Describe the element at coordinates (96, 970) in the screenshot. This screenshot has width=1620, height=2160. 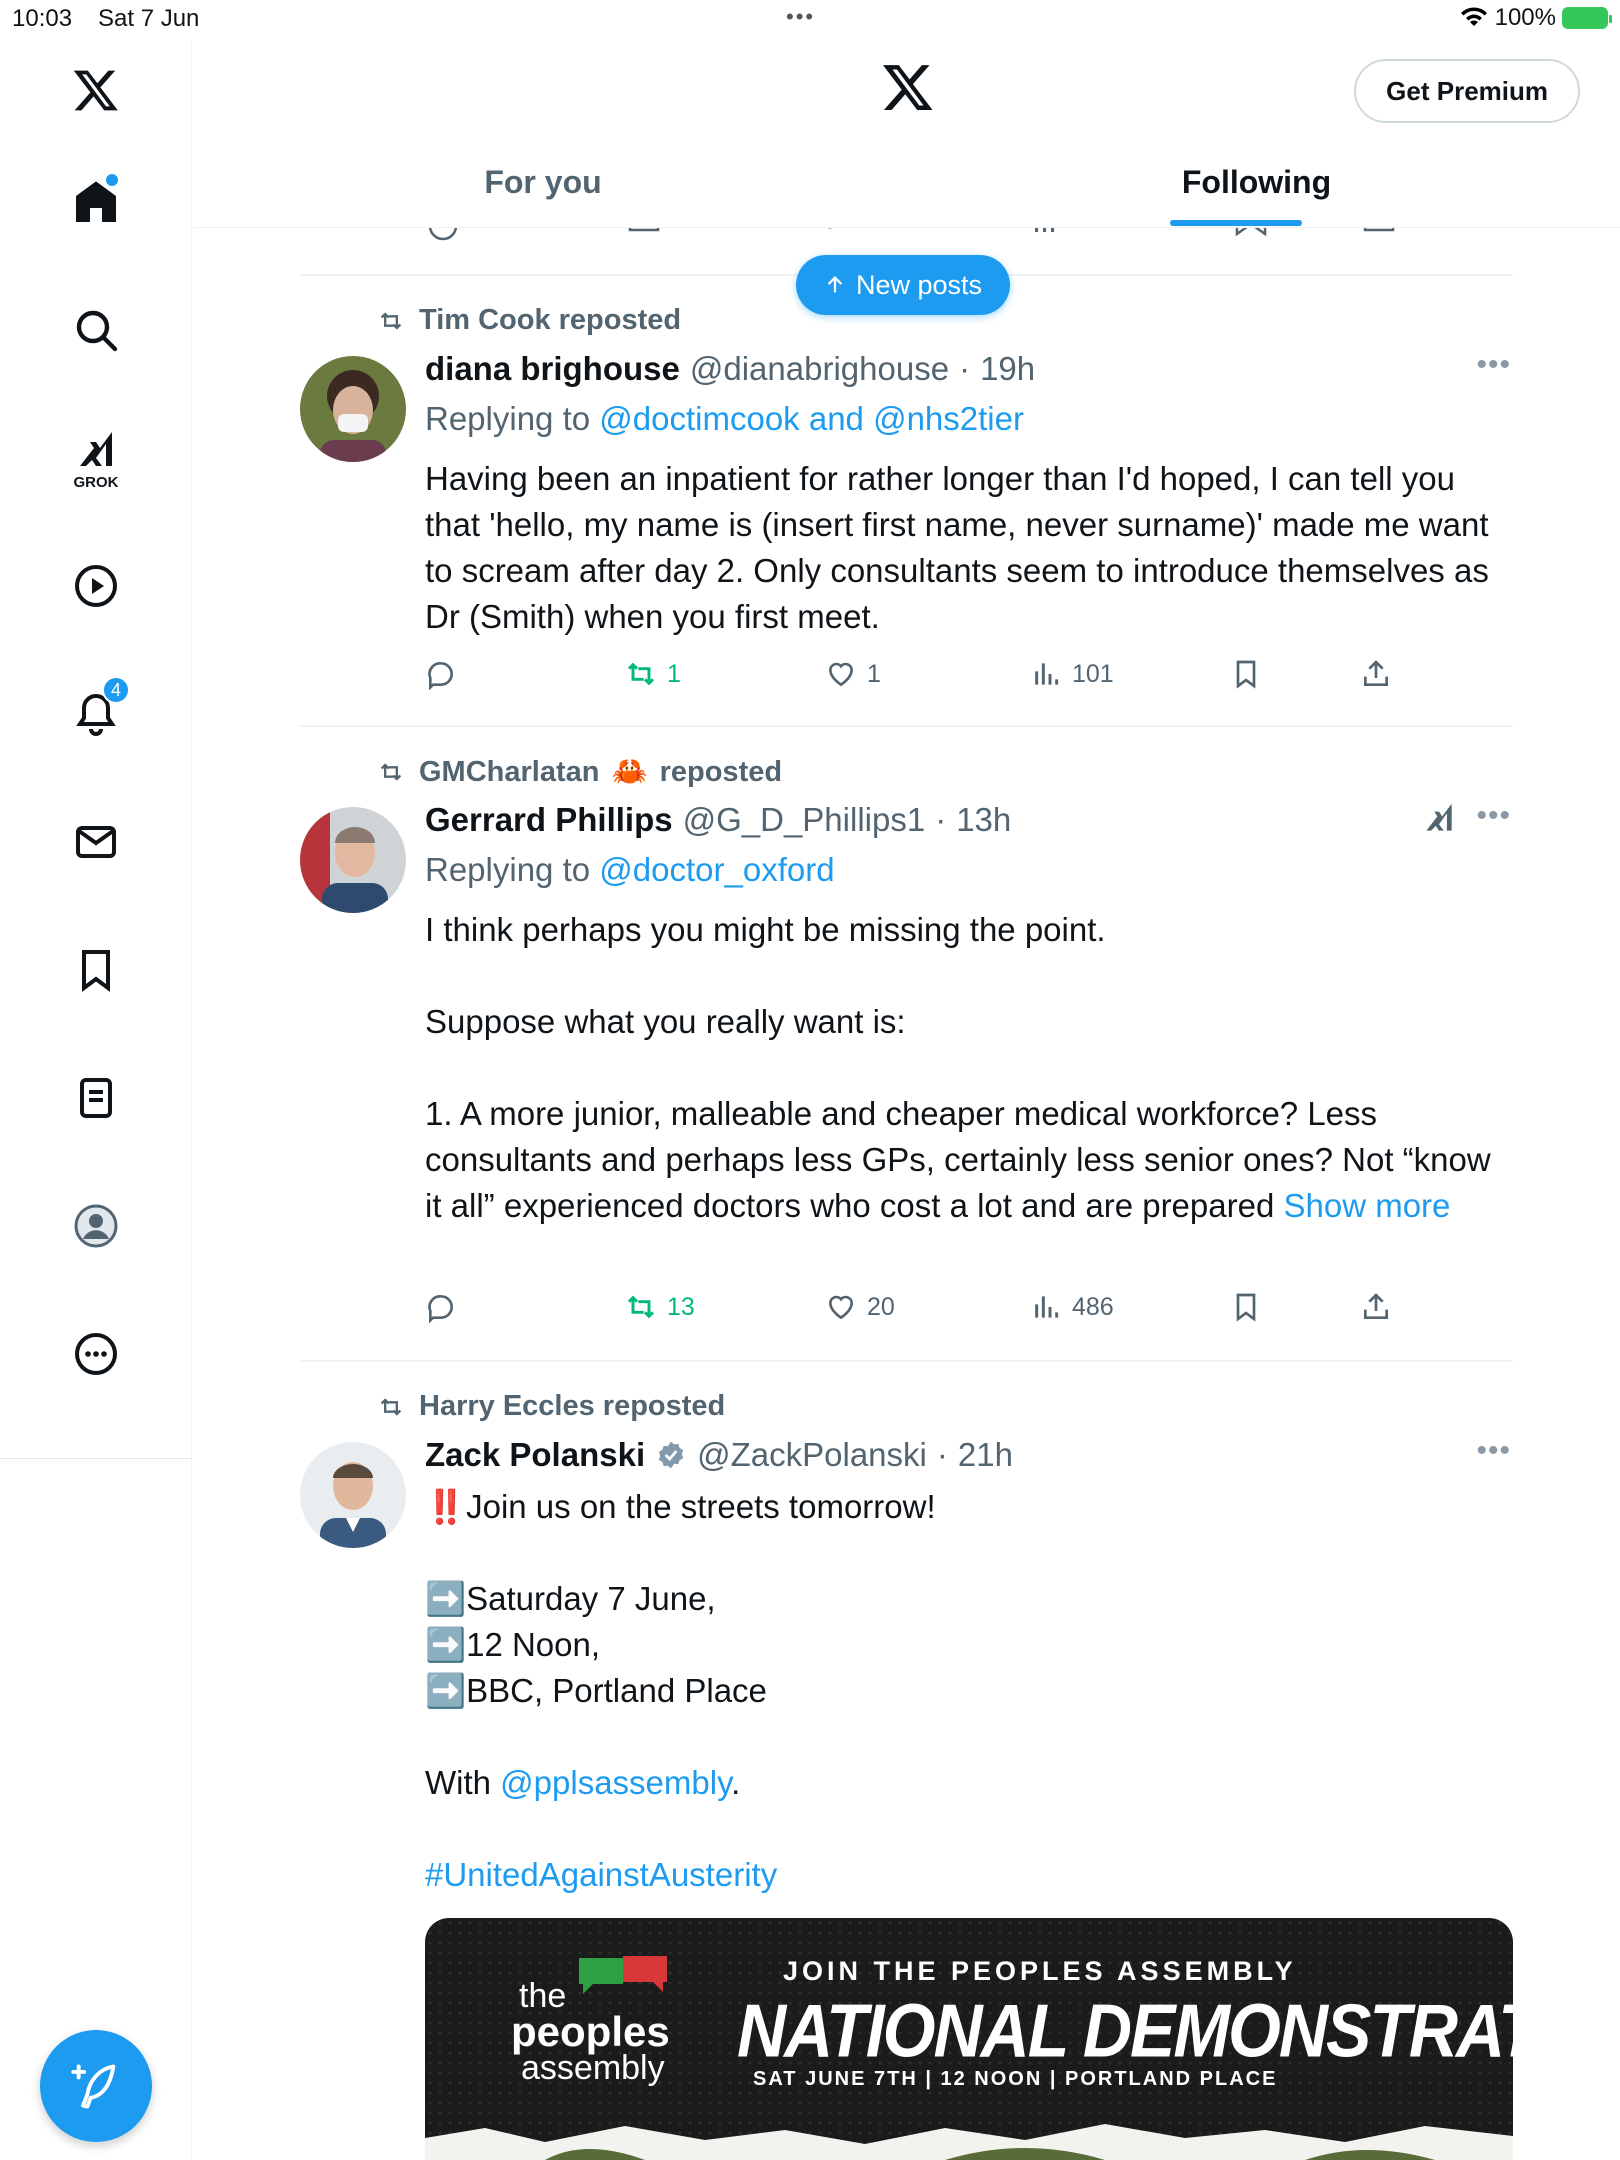
I see `bookmark-icon` at that location.